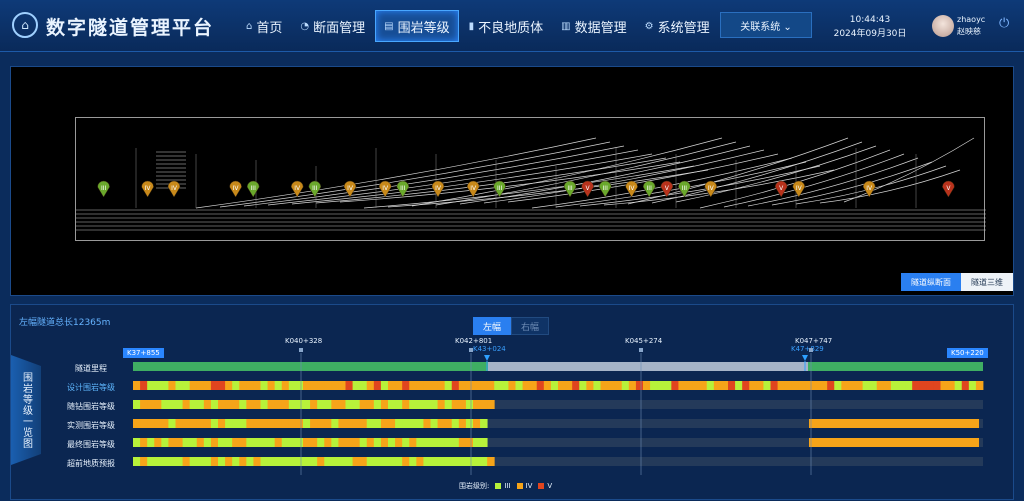 Image resolution: width=1024 pixels, height=501 pixels. Describe the element at coordinates (566, 26) in the screenshot. I see `data-icon: ▥` at that location.